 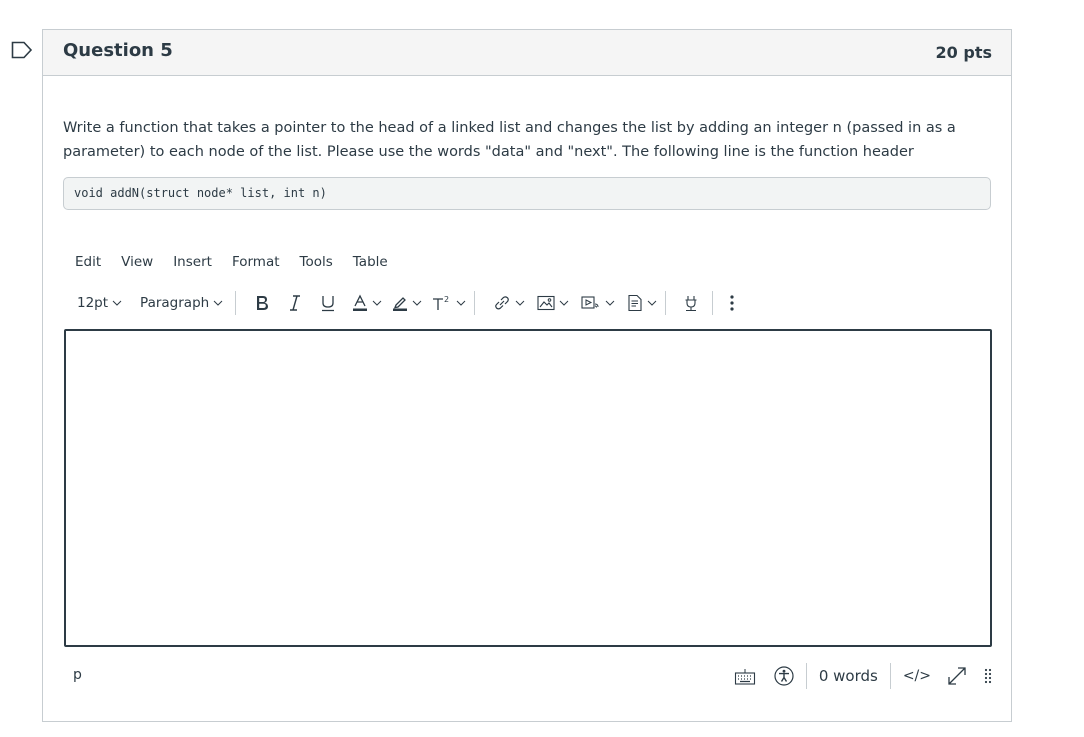 I want to click on font-size-value: 12pt, so click(x=93, y=303).